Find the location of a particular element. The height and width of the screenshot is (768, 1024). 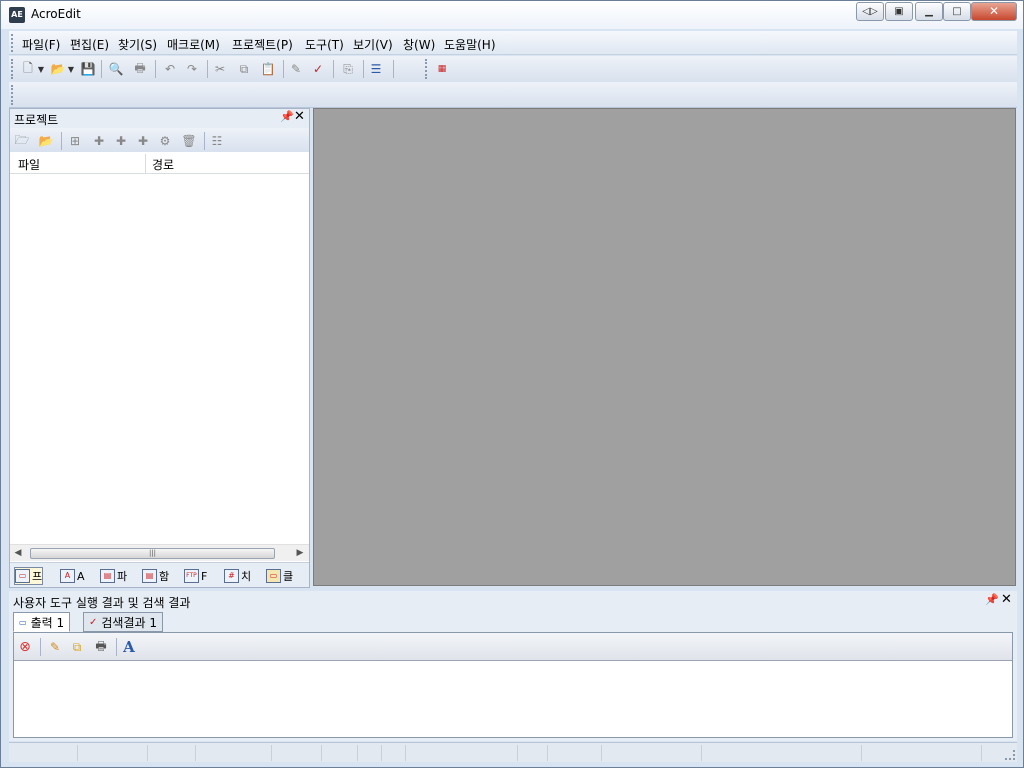

output-text-area is located at coordinates (513, 699).